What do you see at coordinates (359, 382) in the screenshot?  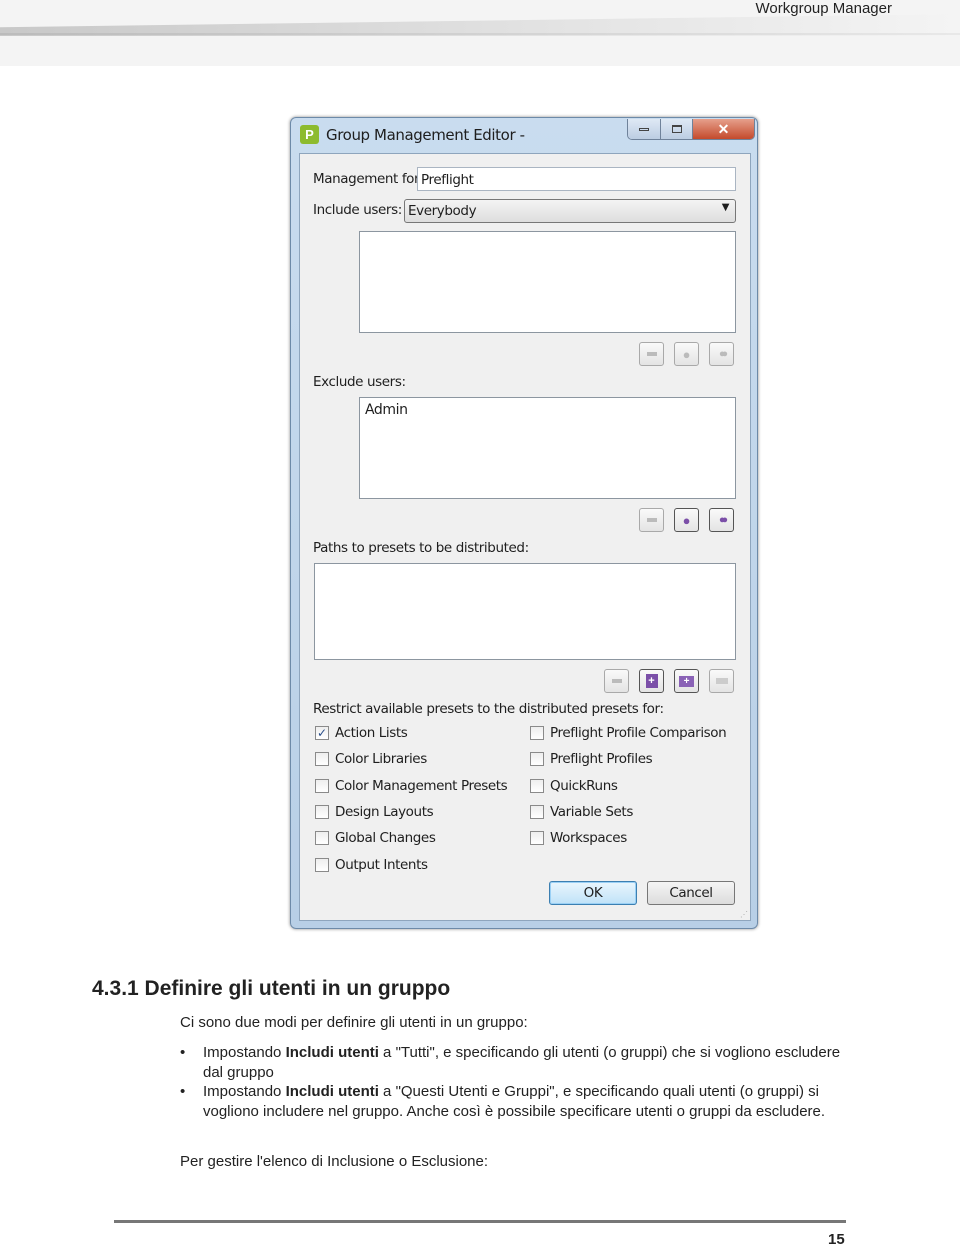 I see `exclude-users-label: Exclude users:` at bounding box center [359, 382].